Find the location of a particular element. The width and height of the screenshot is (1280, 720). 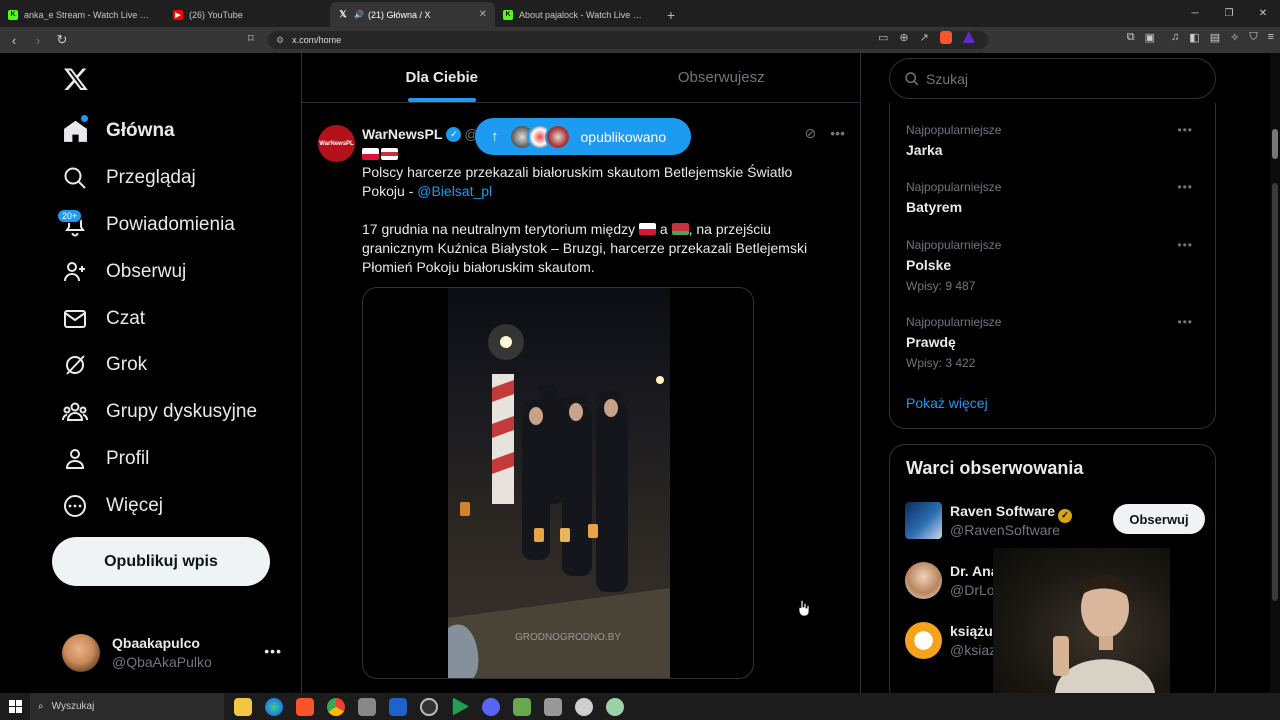

nav-communities: Grupy dyskusyjne is located at coordinates (159, 412).